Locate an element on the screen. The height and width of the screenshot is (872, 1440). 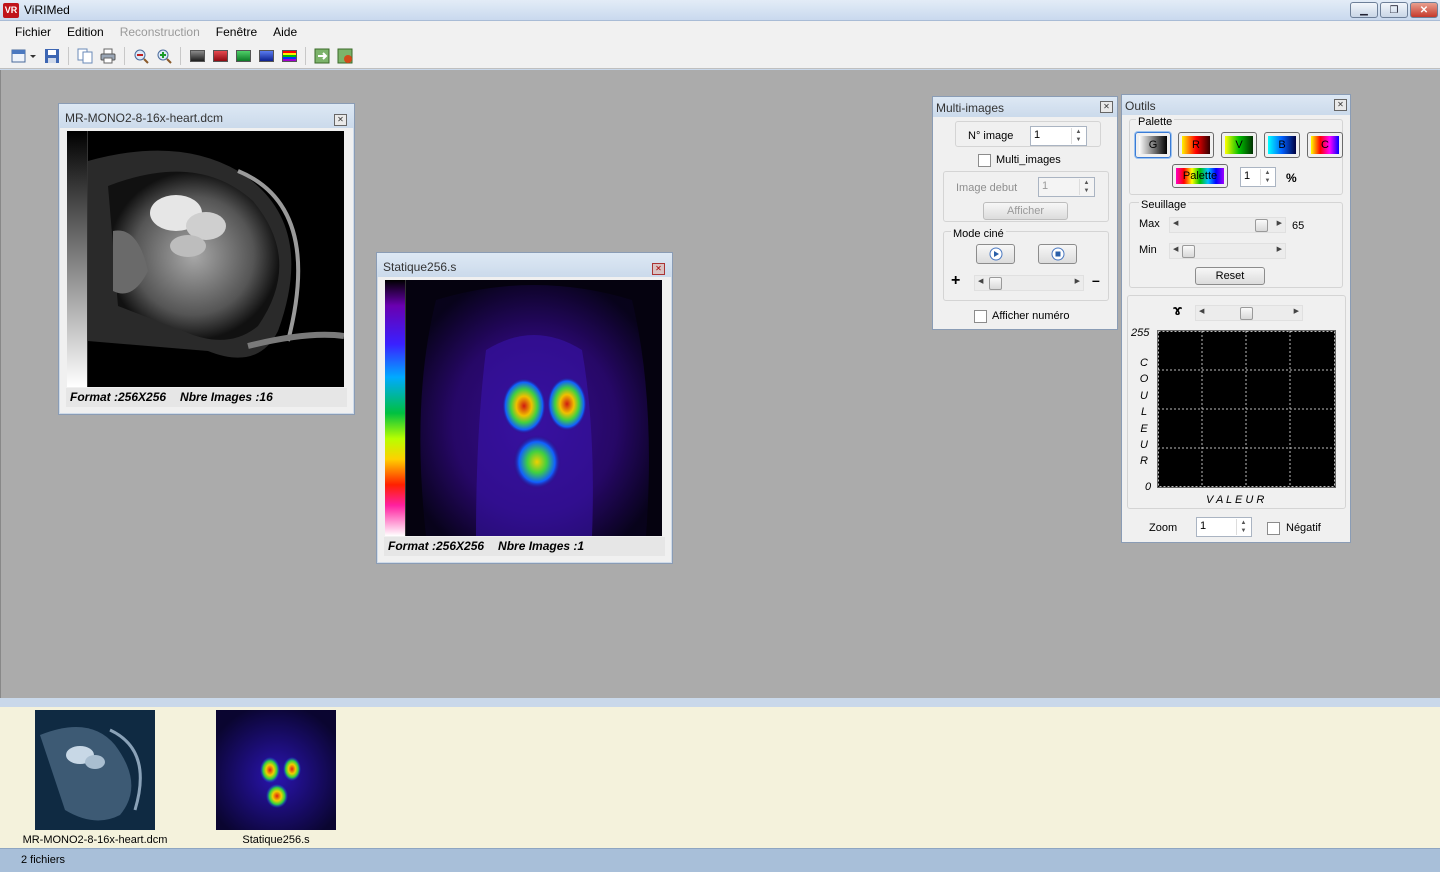
n-image-value: 1 is located at coordinates (1037, 135).